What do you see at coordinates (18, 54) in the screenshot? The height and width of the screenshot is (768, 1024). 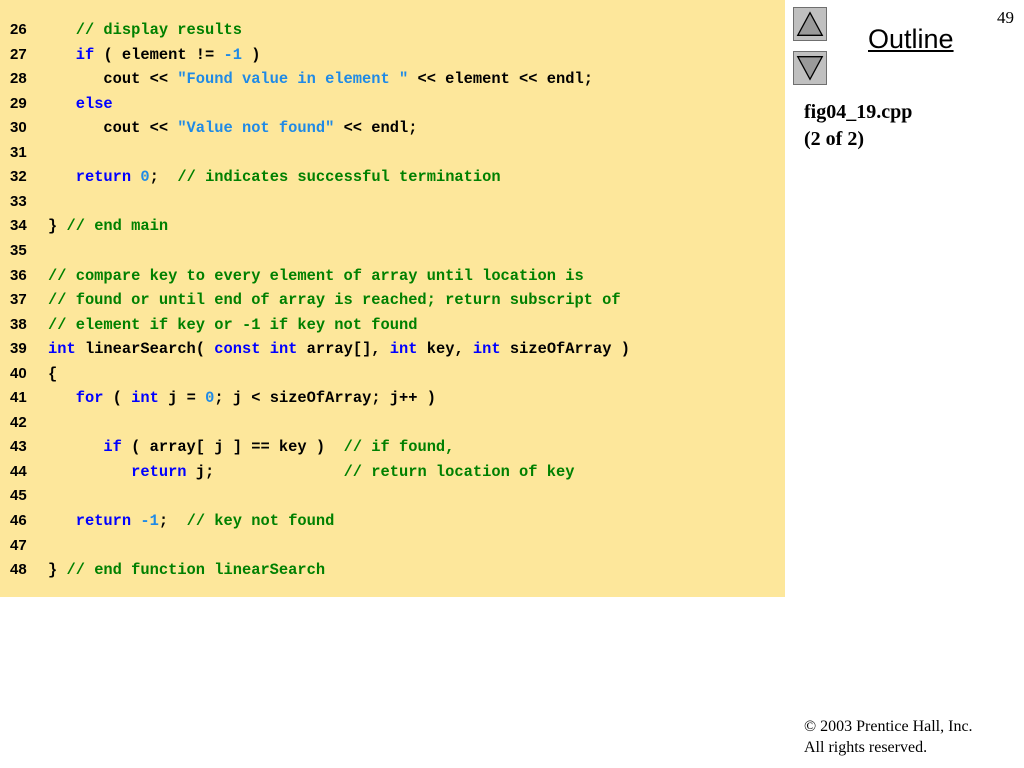 I see `line-number: 27` at bounding box center [18, 54].